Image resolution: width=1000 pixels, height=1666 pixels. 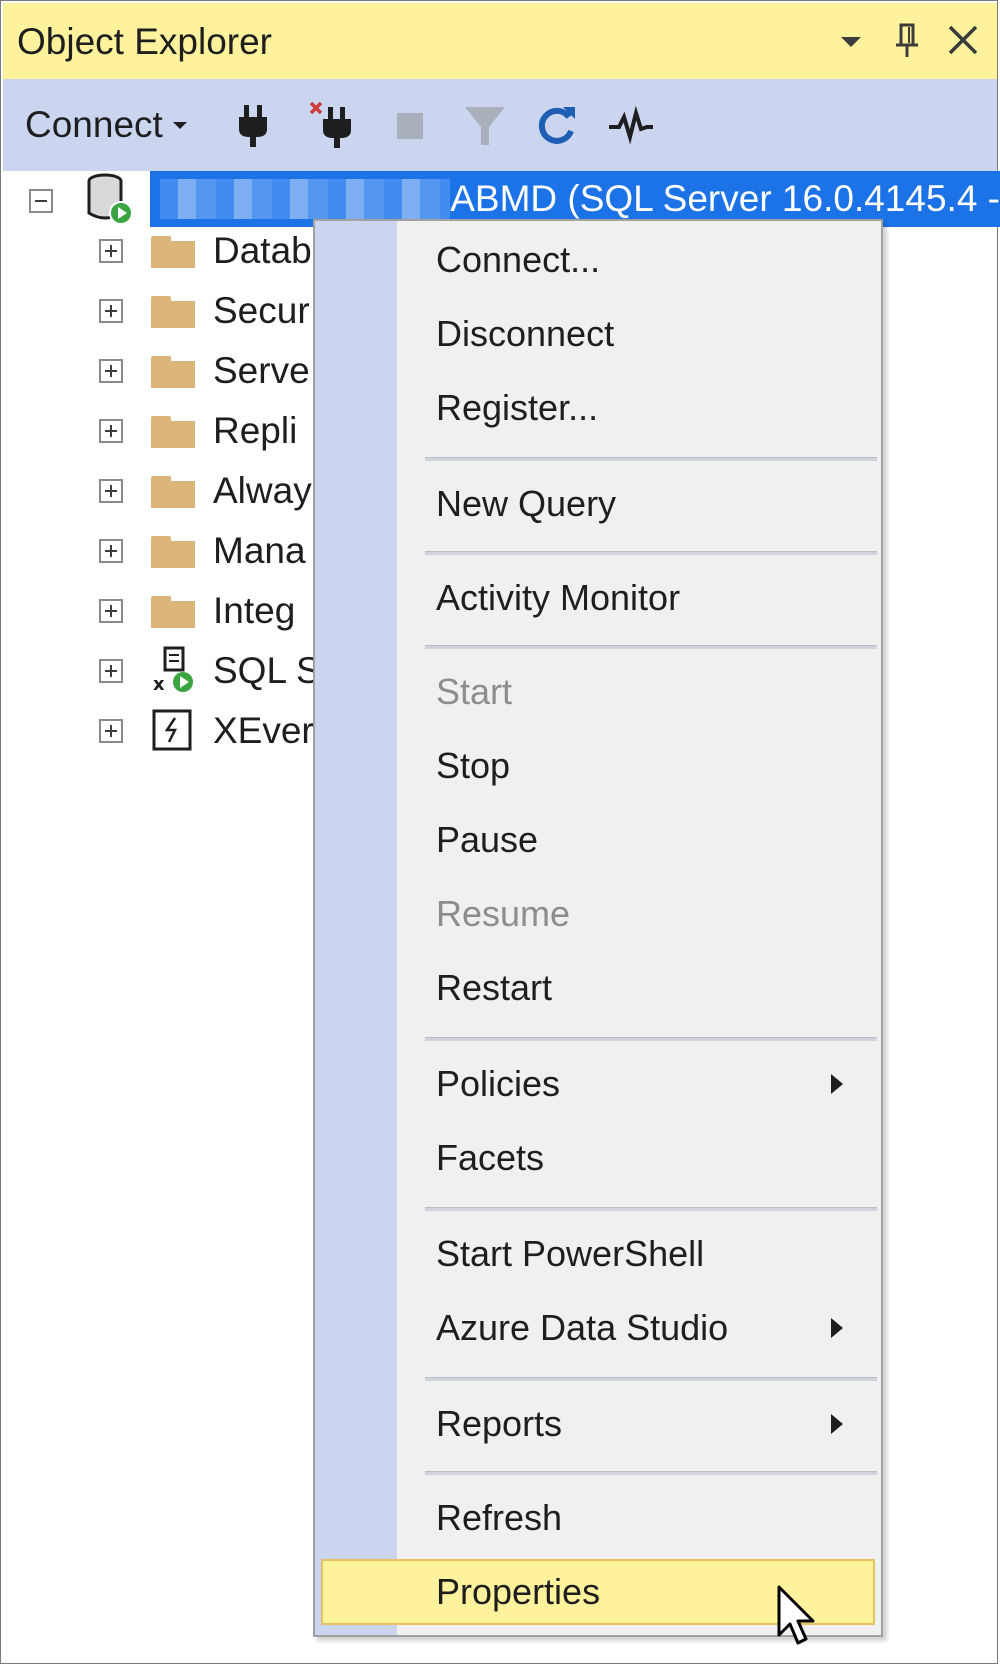 What do you see at coordinates (598, 988) in the screenshot?
I see `menu-item-restart: Restart` at bounding box center [598, 988].